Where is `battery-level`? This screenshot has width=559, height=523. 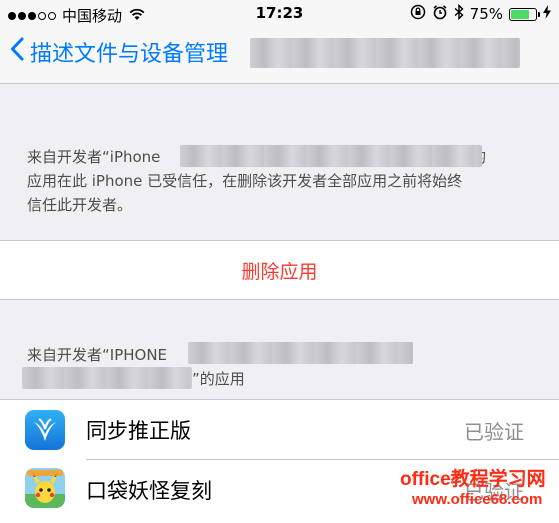 battery-level is located at coordinates (520, 14).